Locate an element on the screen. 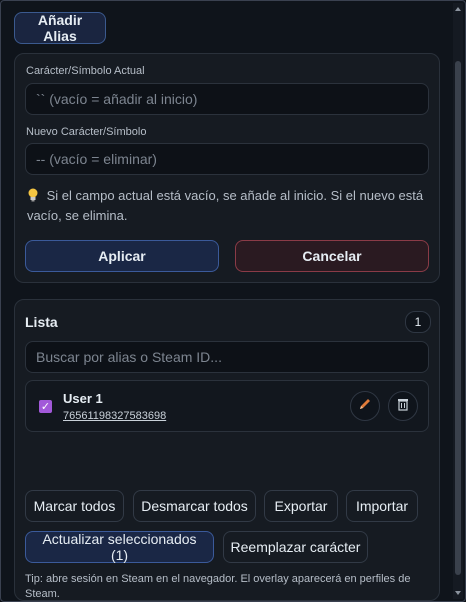  search-input is located at coordinates (227, 357).